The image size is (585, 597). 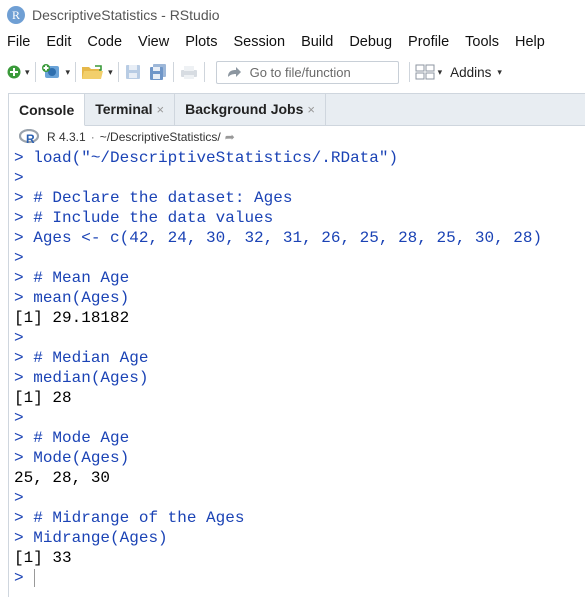 I want to click on save-all-icon, so click(x=157, y=72).